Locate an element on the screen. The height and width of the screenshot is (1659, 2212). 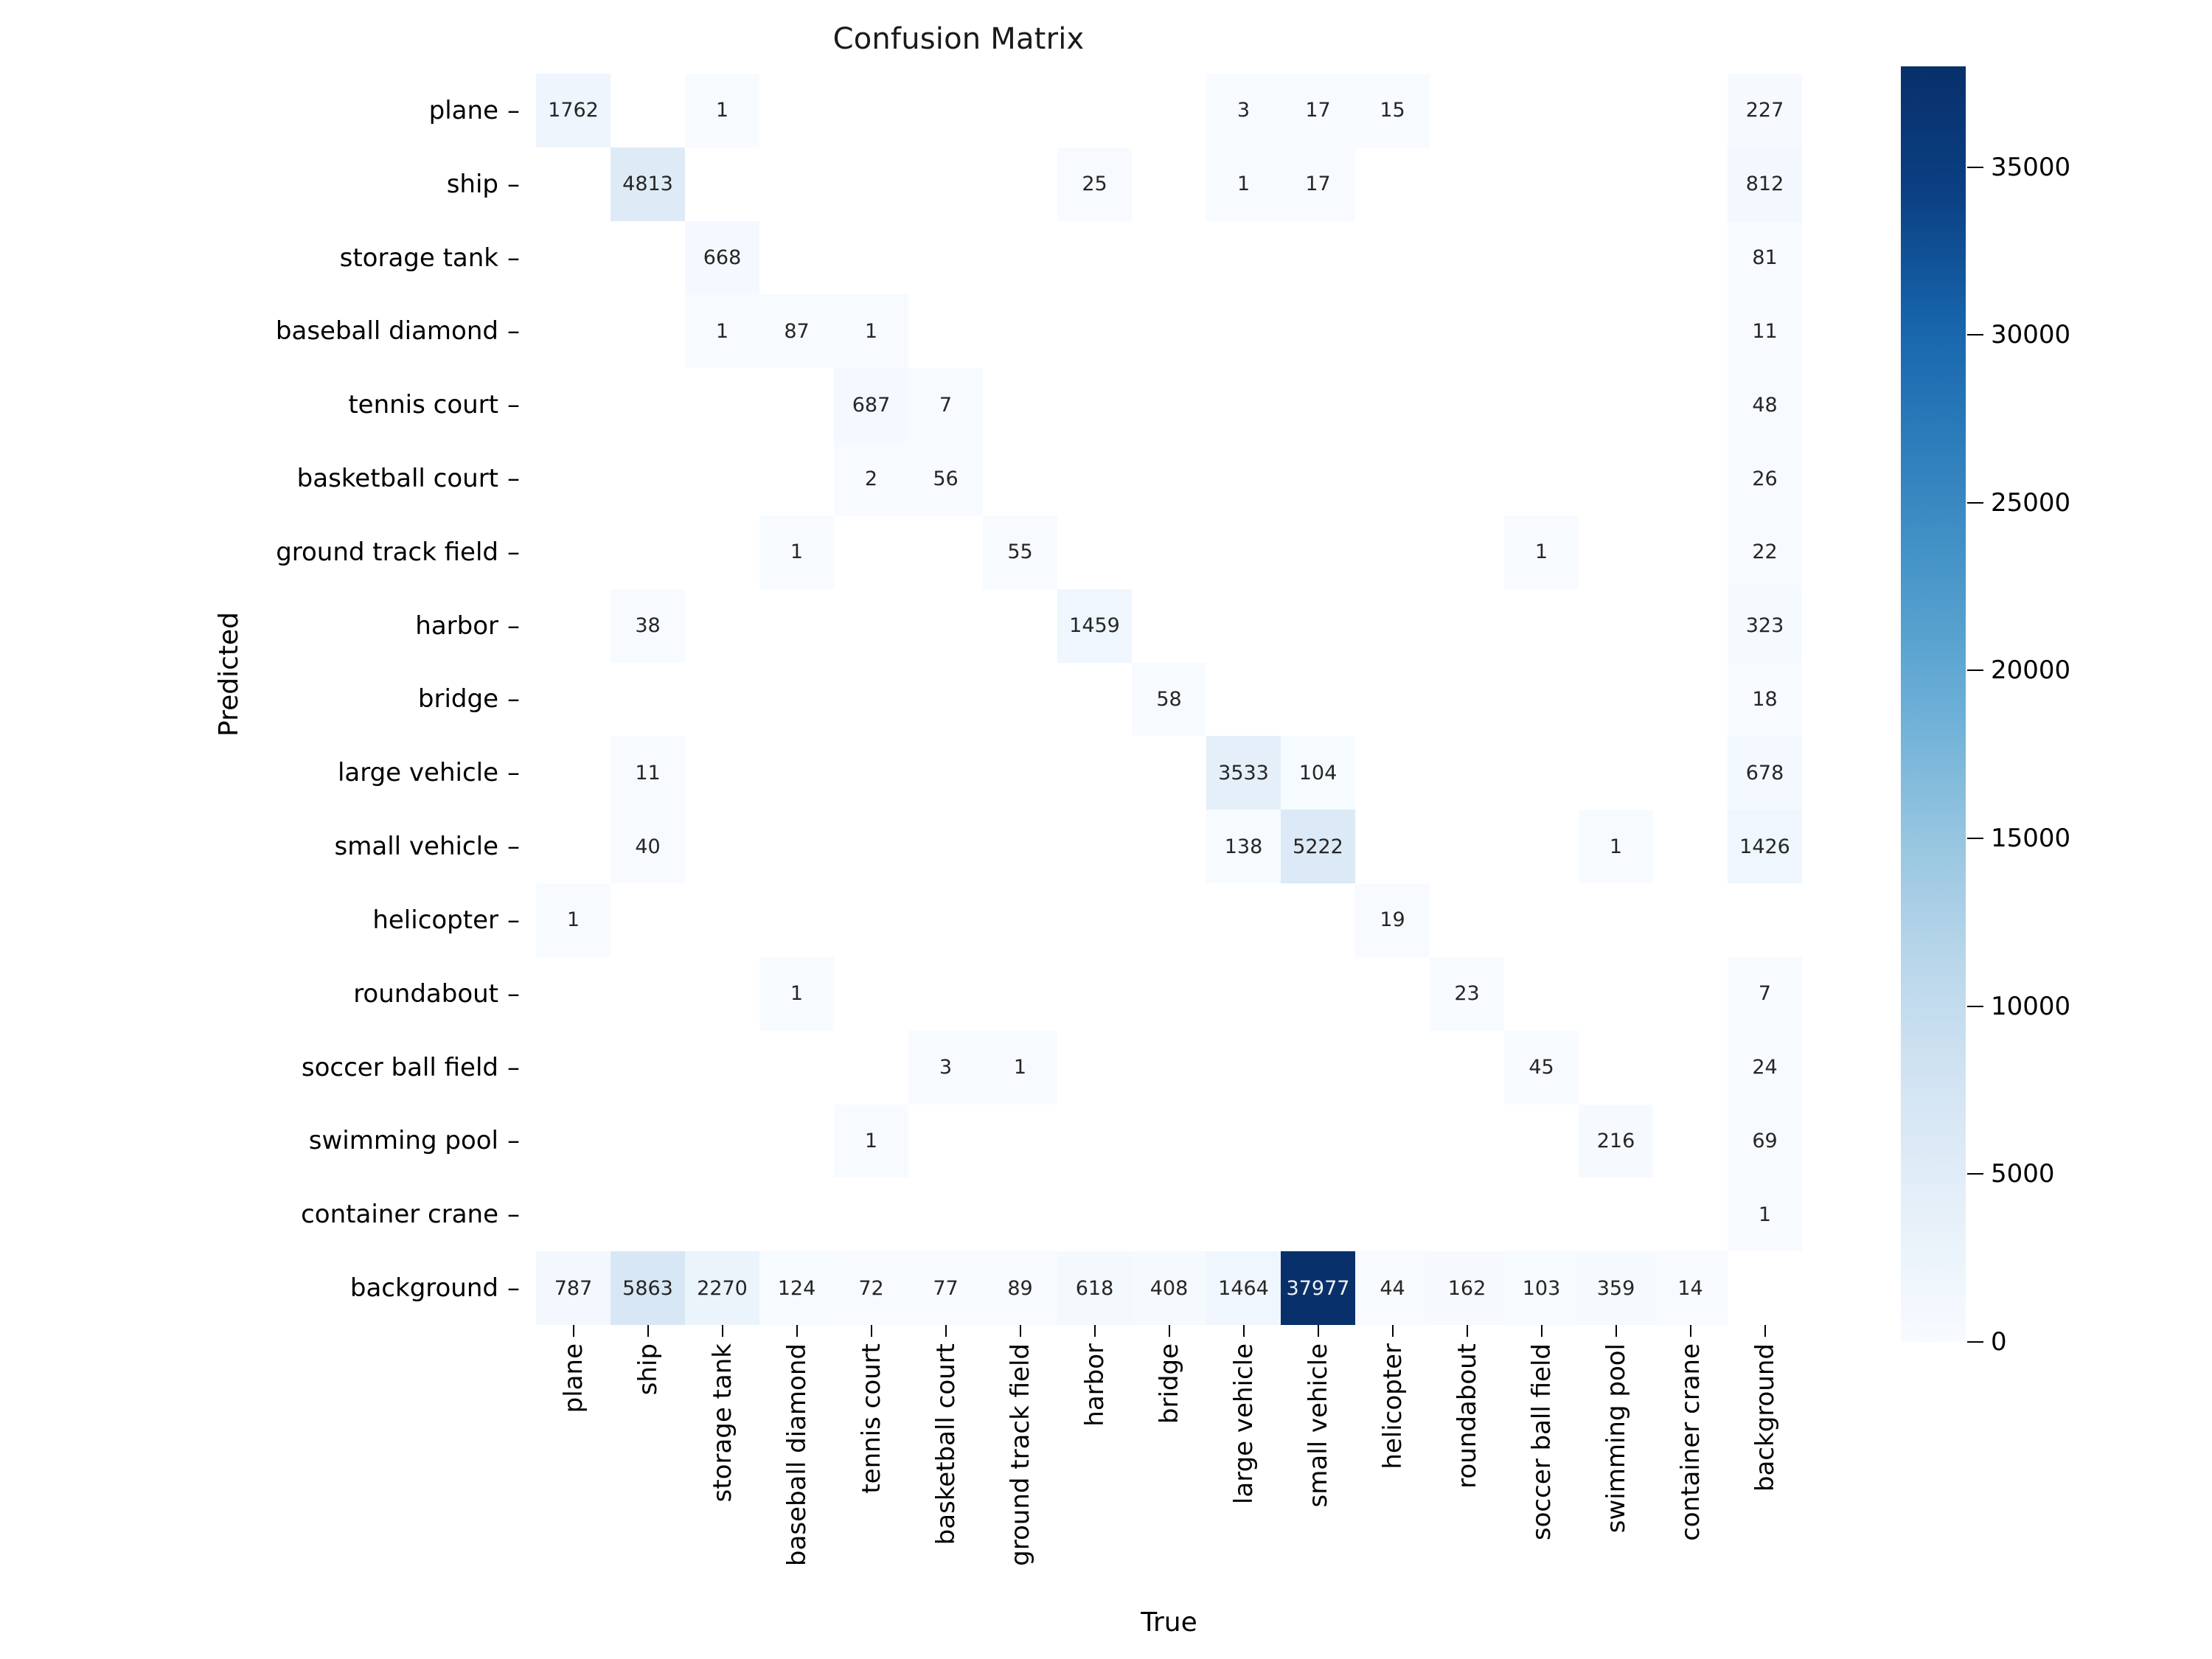
x-axis-tick-mark is located at coordinates (1690, 1331).